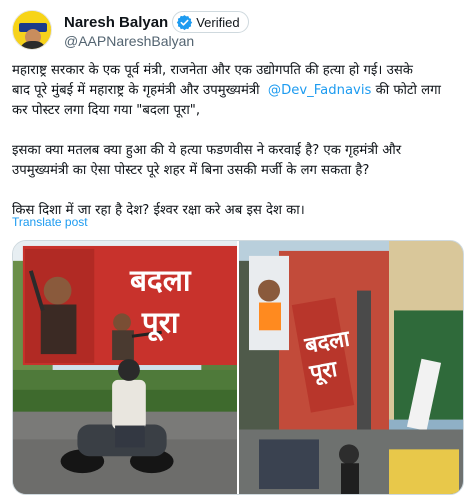 This screenshot has width=475, height=500. I want to click on author-handle: @AAPNareshBalyan, so click(129, 41).